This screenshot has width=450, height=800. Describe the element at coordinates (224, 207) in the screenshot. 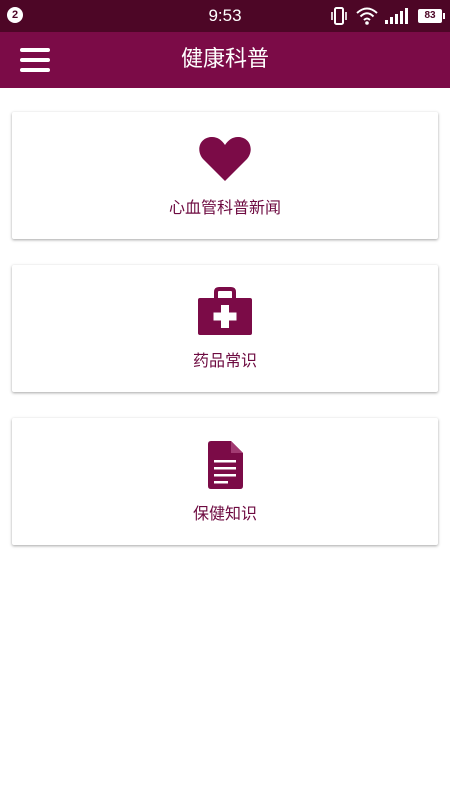

I see `card-label: 心血管科普新闻` at that location.